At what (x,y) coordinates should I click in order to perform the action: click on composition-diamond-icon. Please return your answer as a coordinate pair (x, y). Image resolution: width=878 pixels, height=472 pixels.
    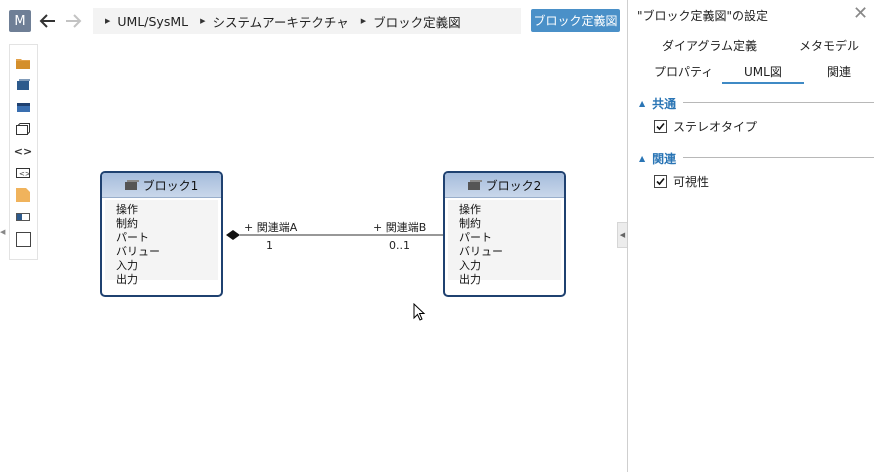
    Looking at the image, I should click on (233, 235).